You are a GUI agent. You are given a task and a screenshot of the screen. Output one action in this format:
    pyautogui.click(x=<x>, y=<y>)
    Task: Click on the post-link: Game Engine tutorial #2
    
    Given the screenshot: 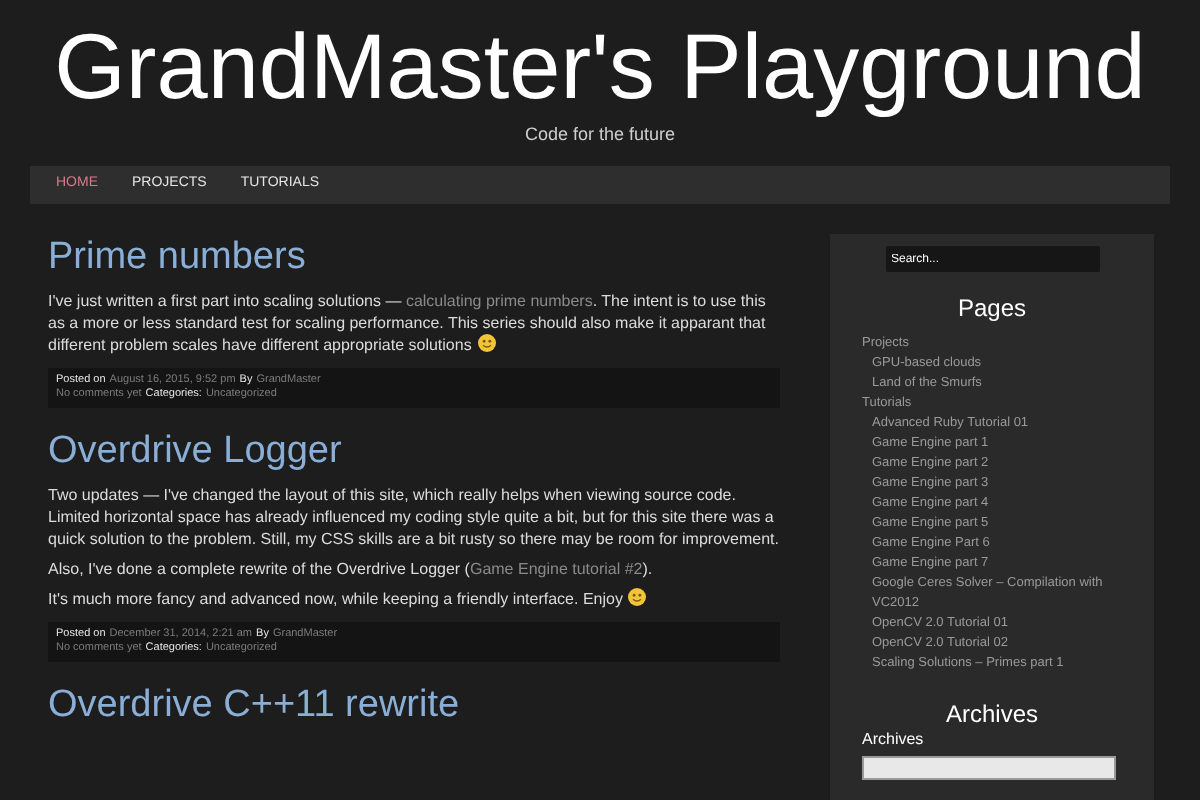 What is the action you would take?
    pyautogui.click(x=556, y=569)
    